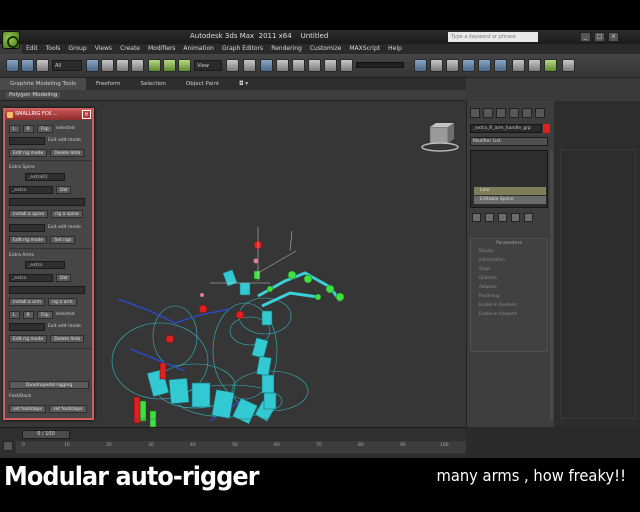 This screenshot has width=640, height=512. What do you see at coordinates (14, 314) in the screenshot?
I see `arm-l-button: L` at bounding box center [14, 314].